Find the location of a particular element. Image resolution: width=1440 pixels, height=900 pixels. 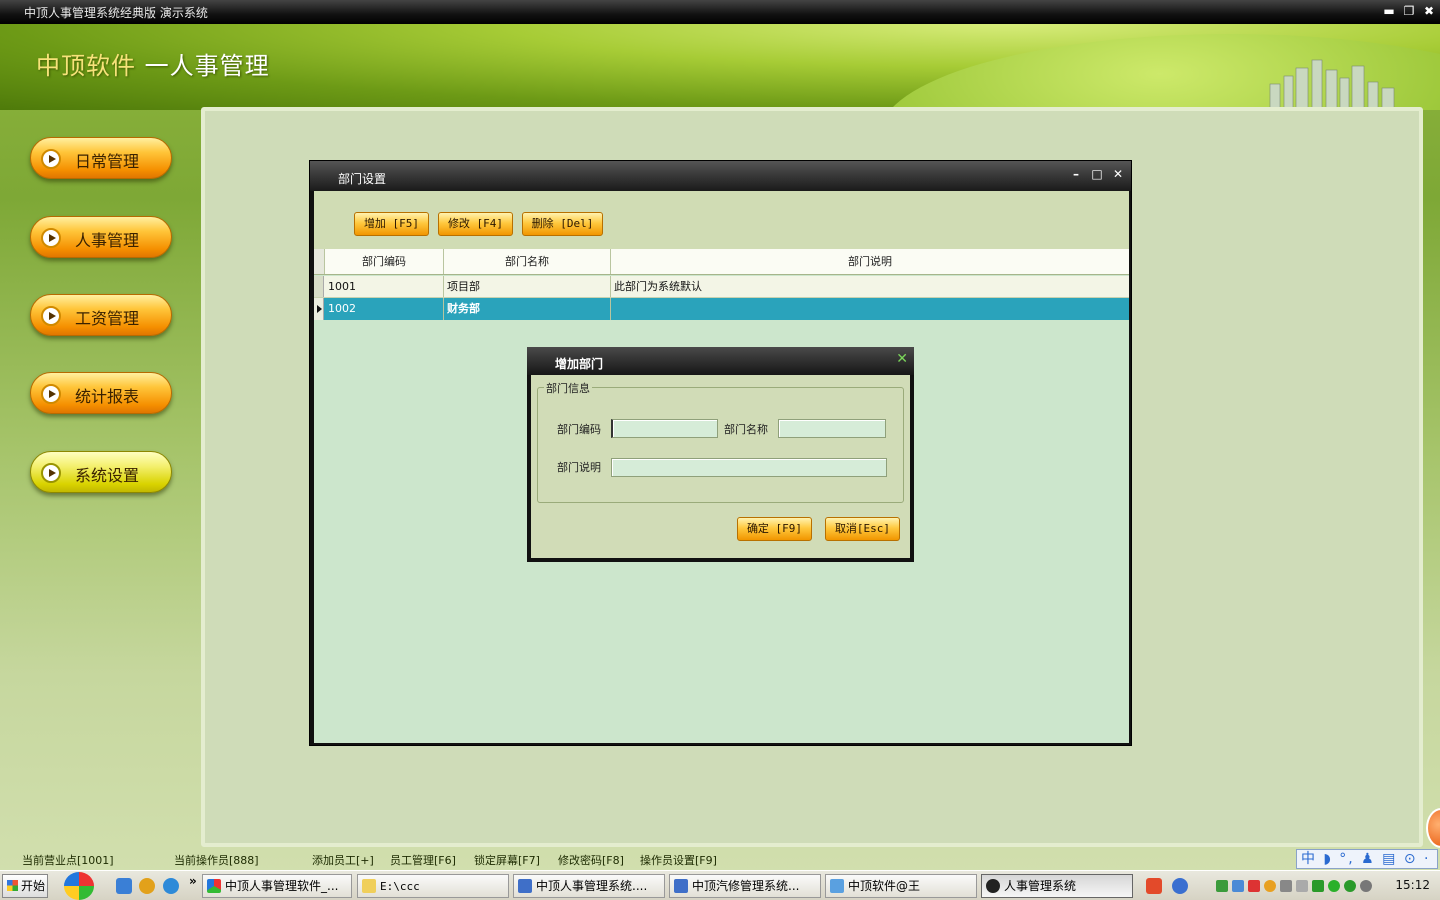

nav-label: 人事管理 is located at coordinates (107, 240).